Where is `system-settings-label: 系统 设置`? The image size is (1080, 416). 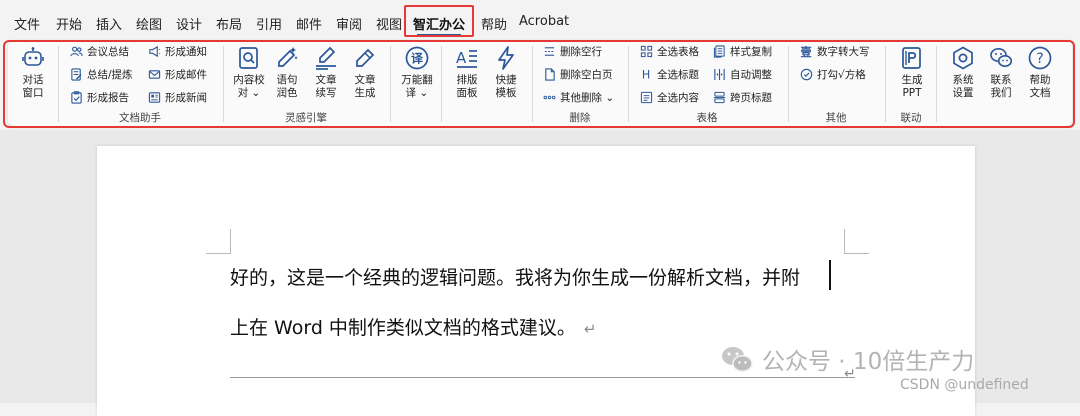
system-settings-label: 系统 设置 is located at coordinates (963, 87).